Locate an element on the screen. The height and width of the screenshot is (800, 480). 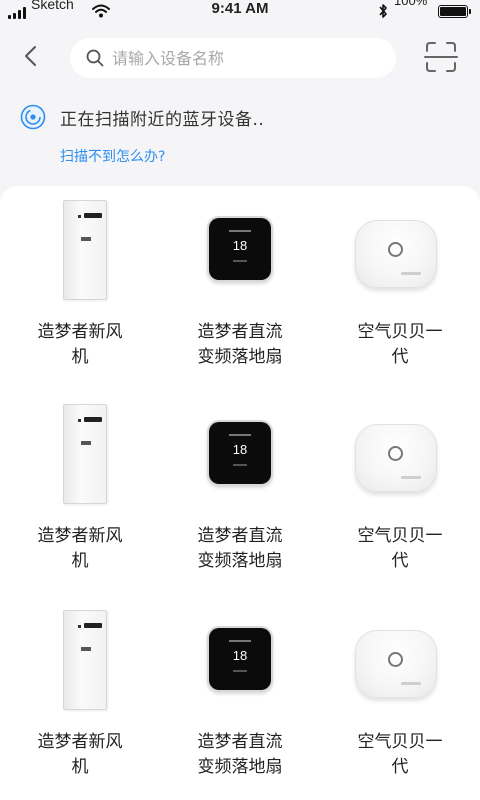
status-bar: Sketch 9:41 AM 100% is located at coordinates (240, 11).